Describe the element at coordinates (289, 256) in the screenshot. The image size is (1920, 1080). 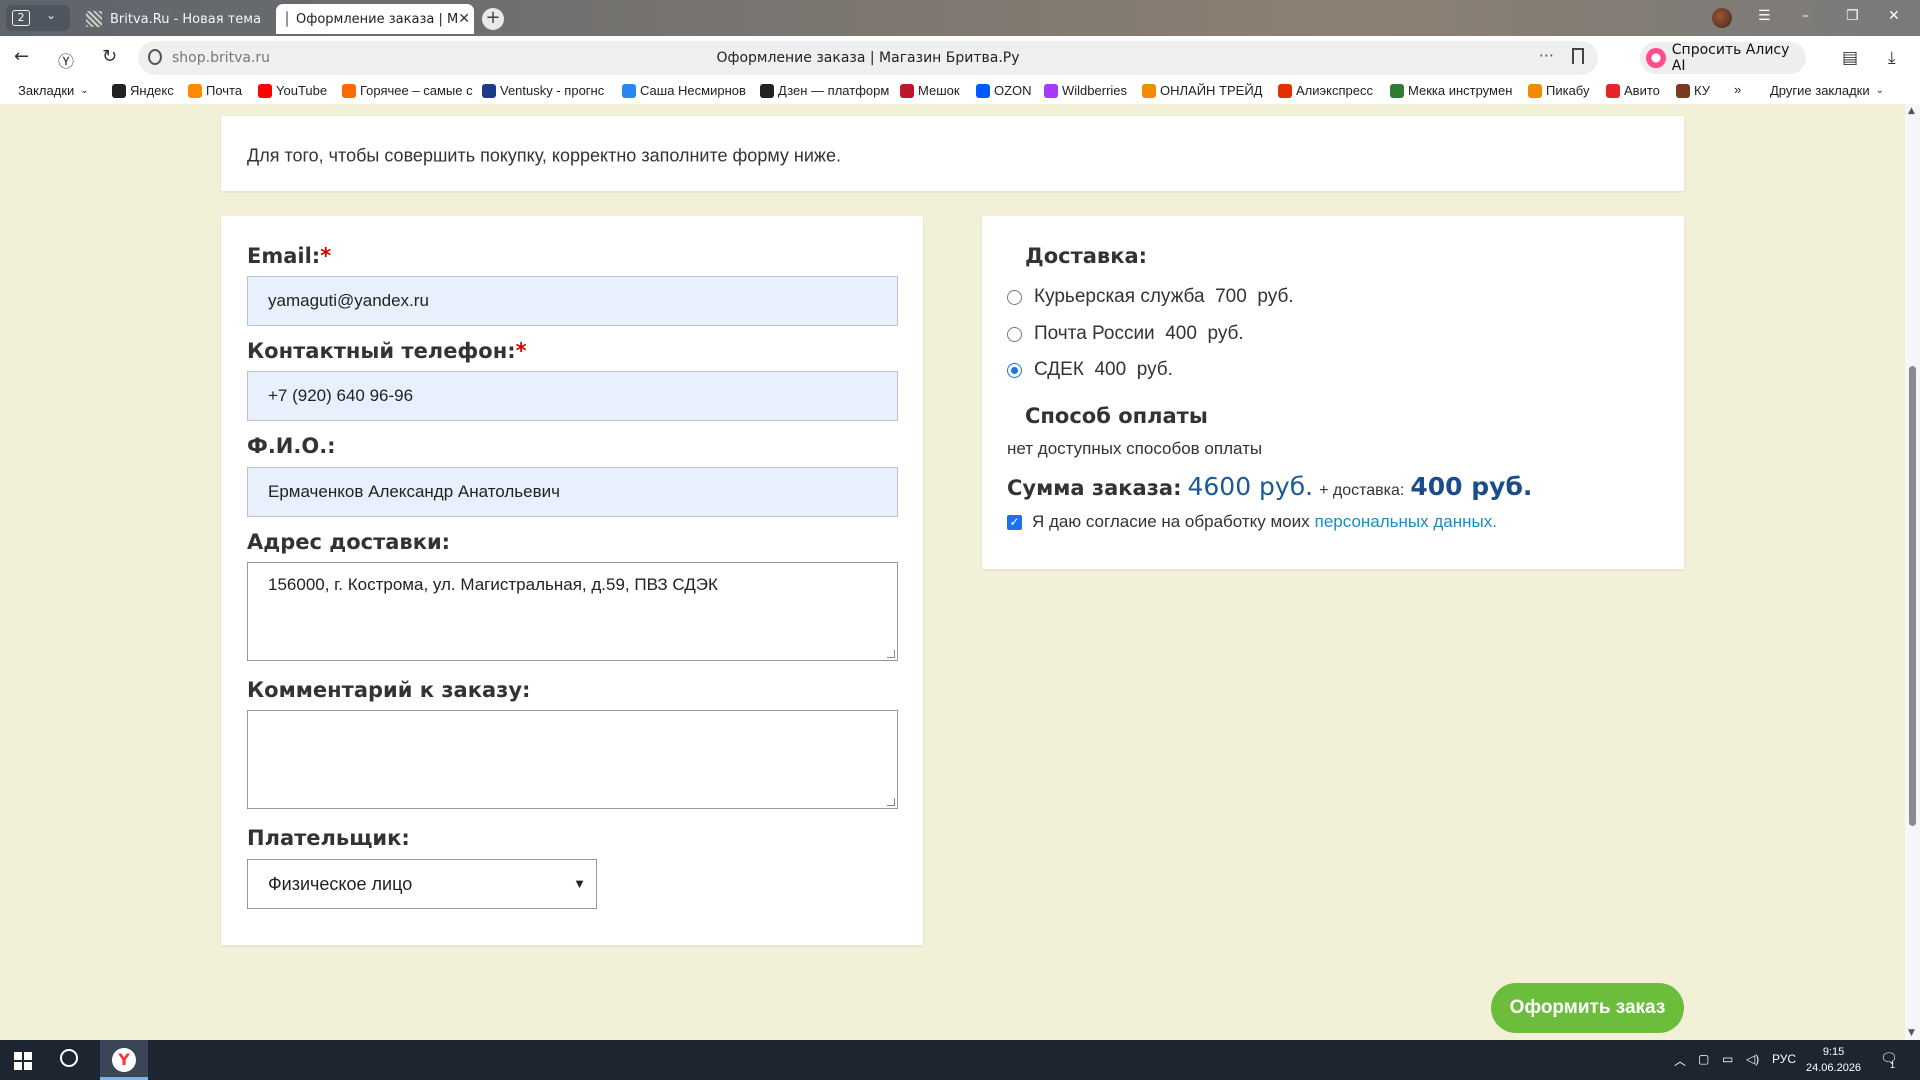
I see `email-label: Email:*` at that location.